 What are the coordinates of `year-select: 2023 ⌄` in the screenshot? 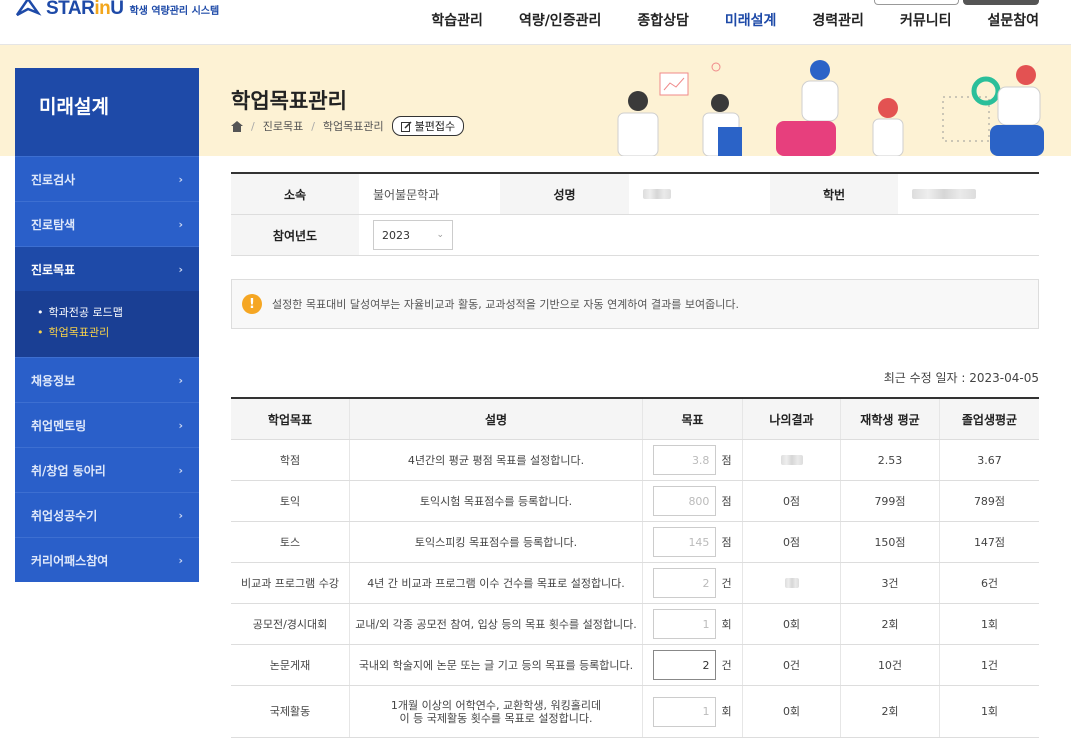 It's located at (413, 235).